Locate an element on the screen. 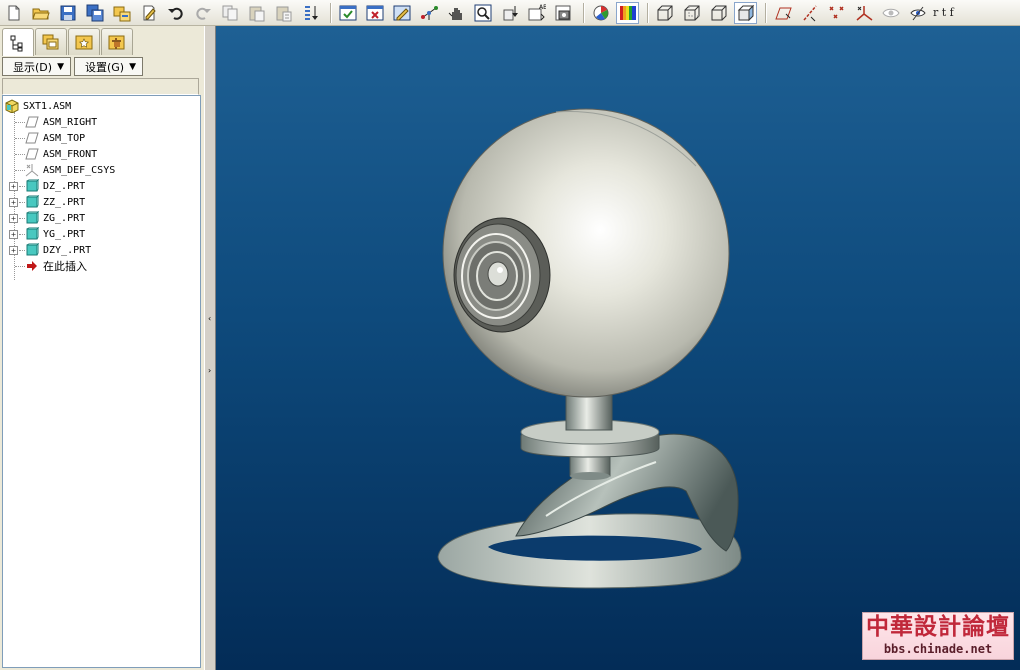  tree-part-node: DZY_.PRT is located at coordinates (58, 250).